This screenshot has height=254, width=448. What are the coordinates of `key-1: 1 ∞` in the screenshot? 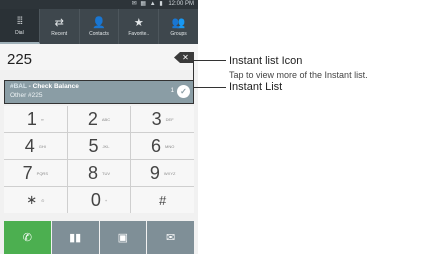 It's located at (35, 119).